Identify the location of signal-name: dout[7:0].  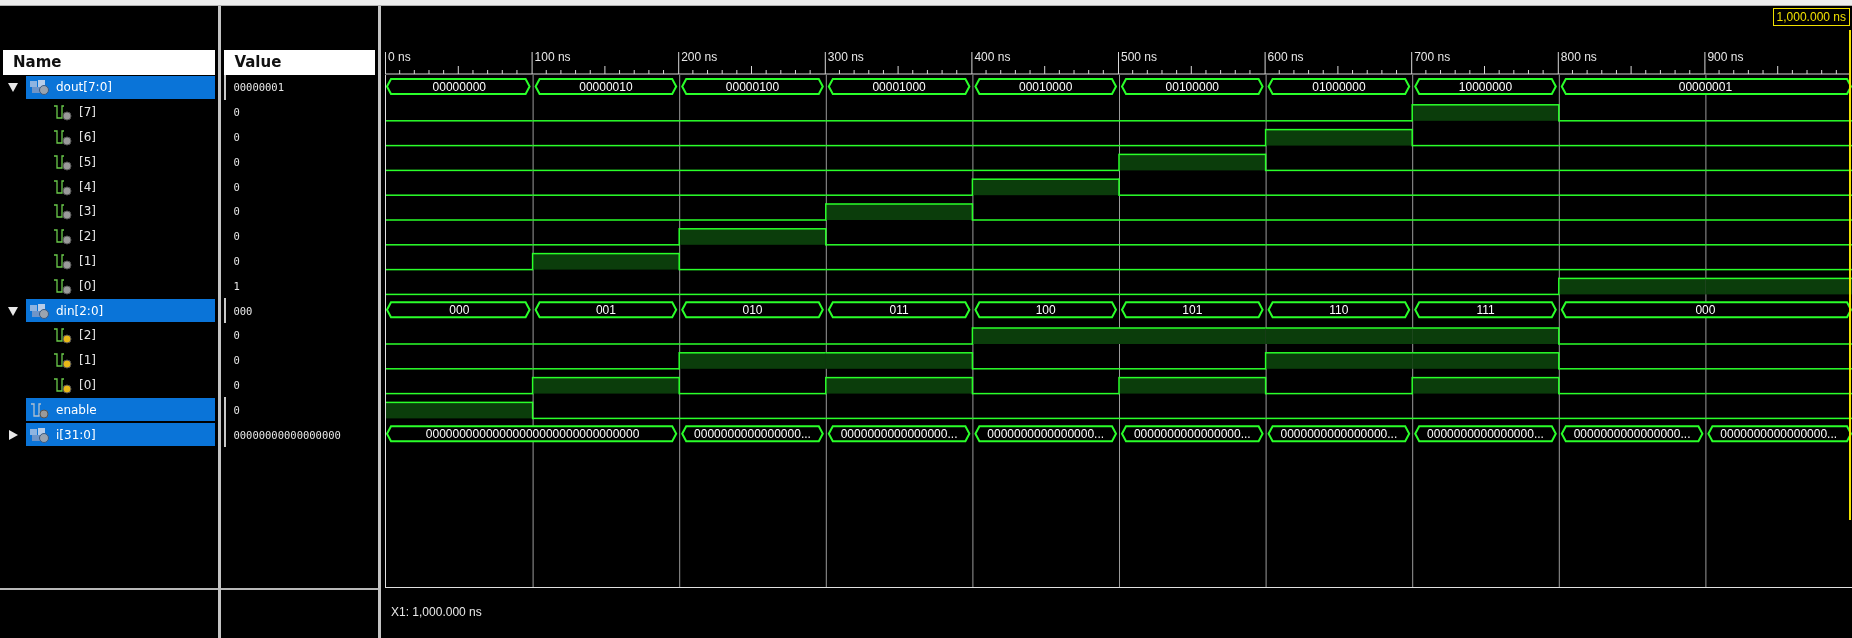
(84, 87).